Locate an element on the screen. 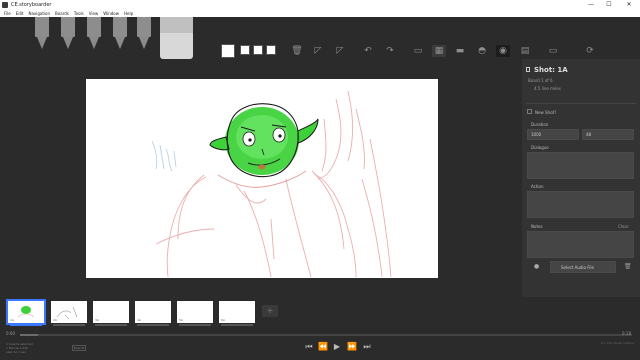  duration-note: 4.5 line miles is located at coordinates (547, 88).